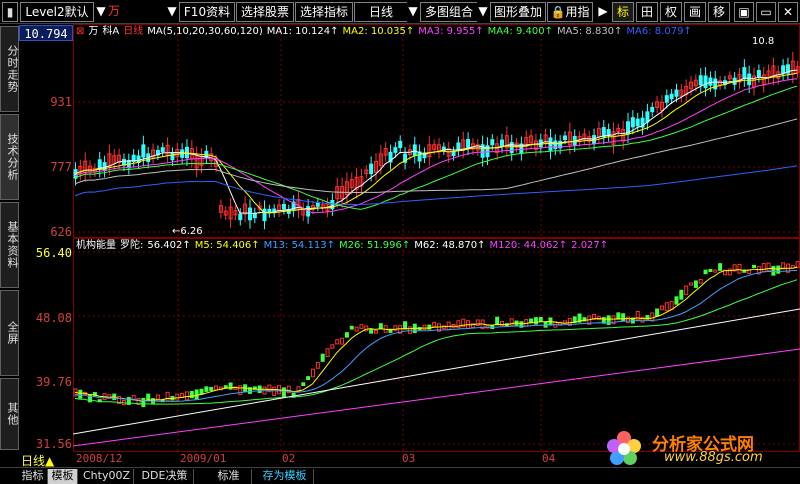  Describe the element at coordinates (107, 476) in the screenshot. I see `bottom-tab-chty: Chty00Z` at that location.